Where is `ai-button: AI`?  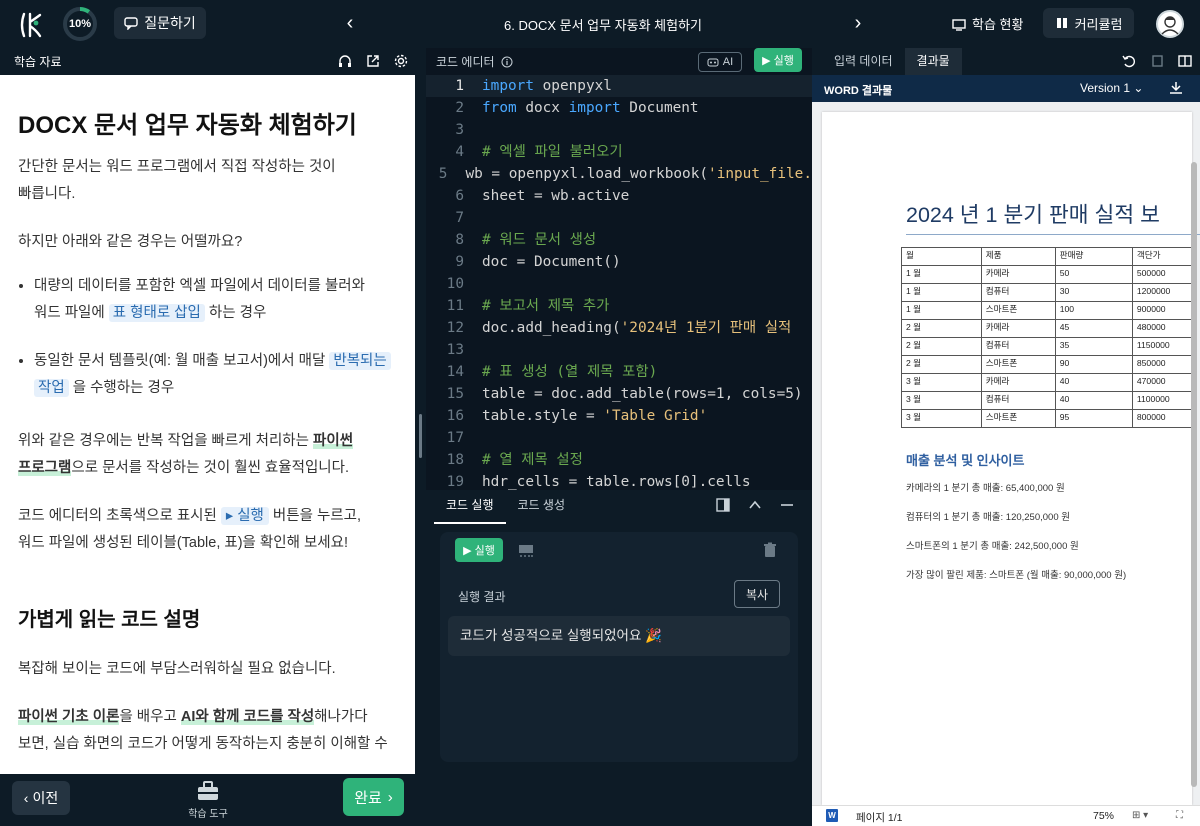
ai-button: AI is located at coordinates (720, 62).